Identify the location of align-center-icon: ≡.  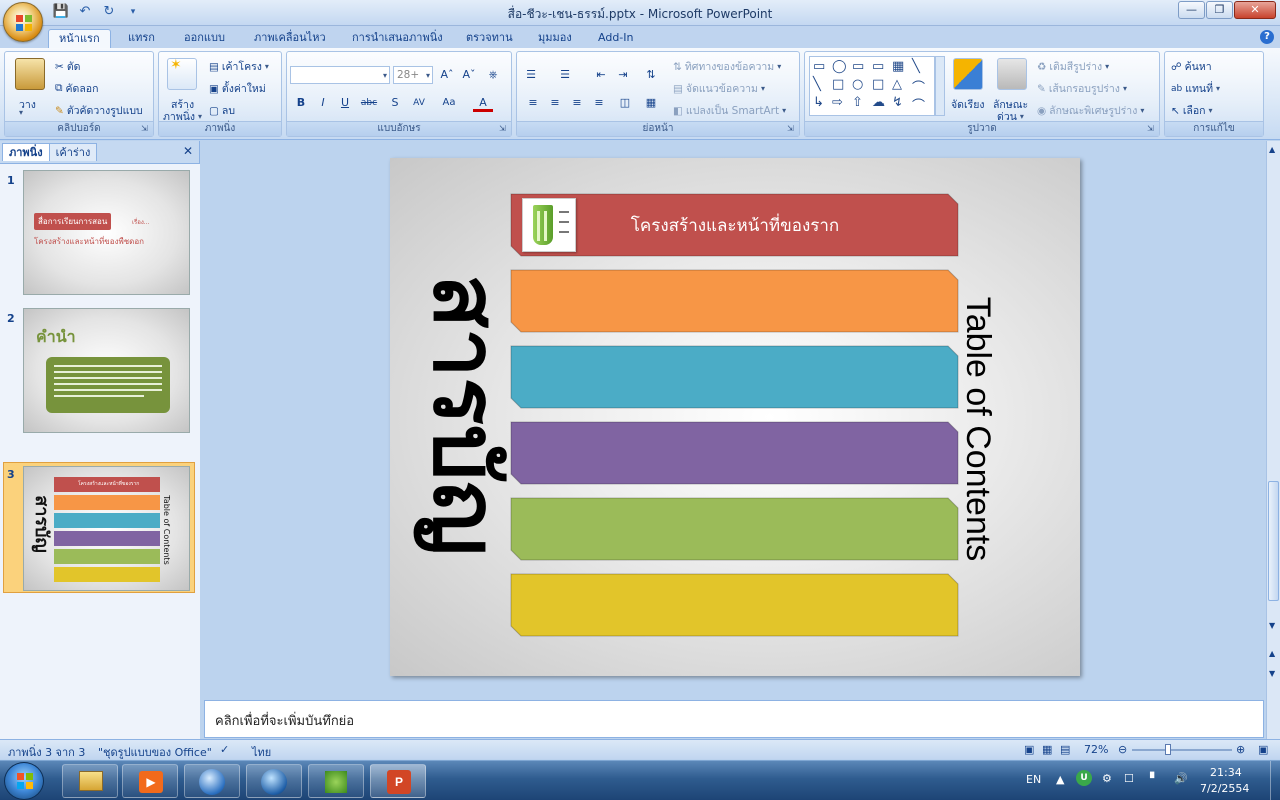
(555, 103).